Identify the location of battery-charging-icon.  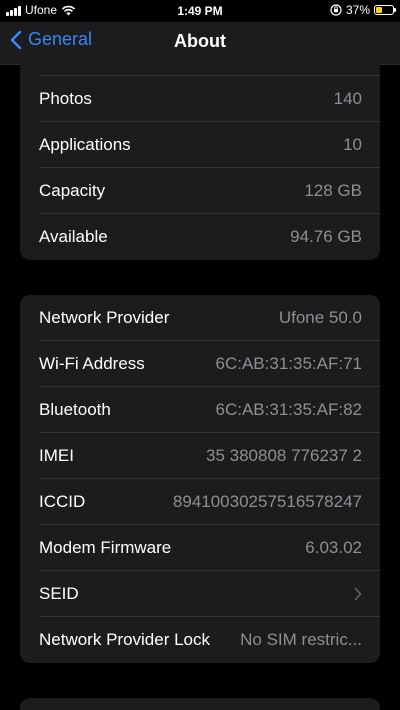
(385, 10).